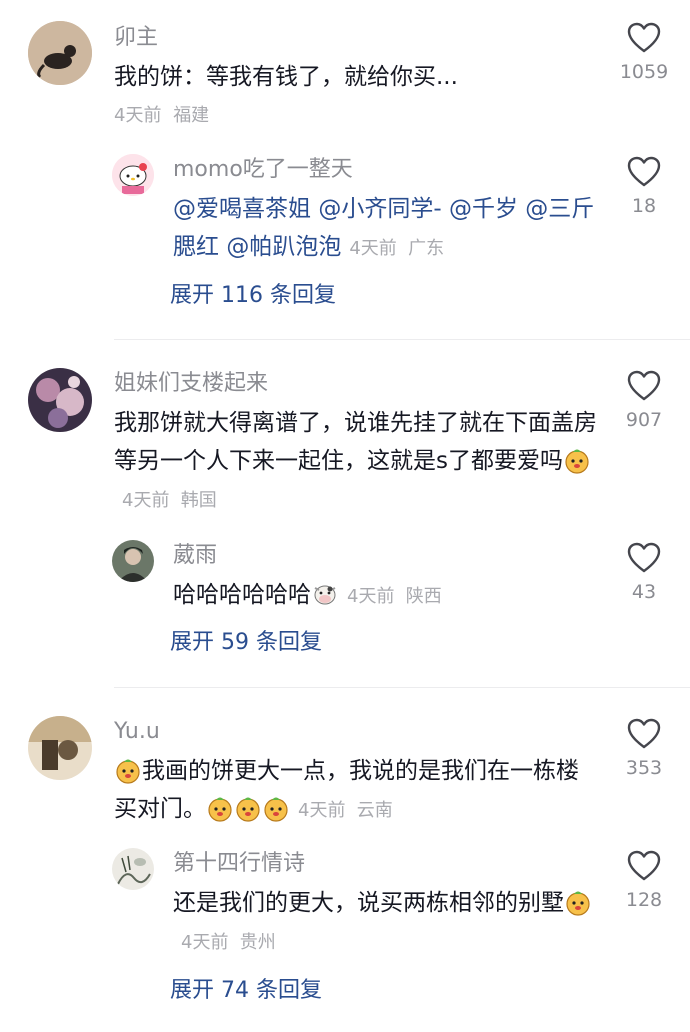  I want to click on cow-face-emoji, so click(325, 594).